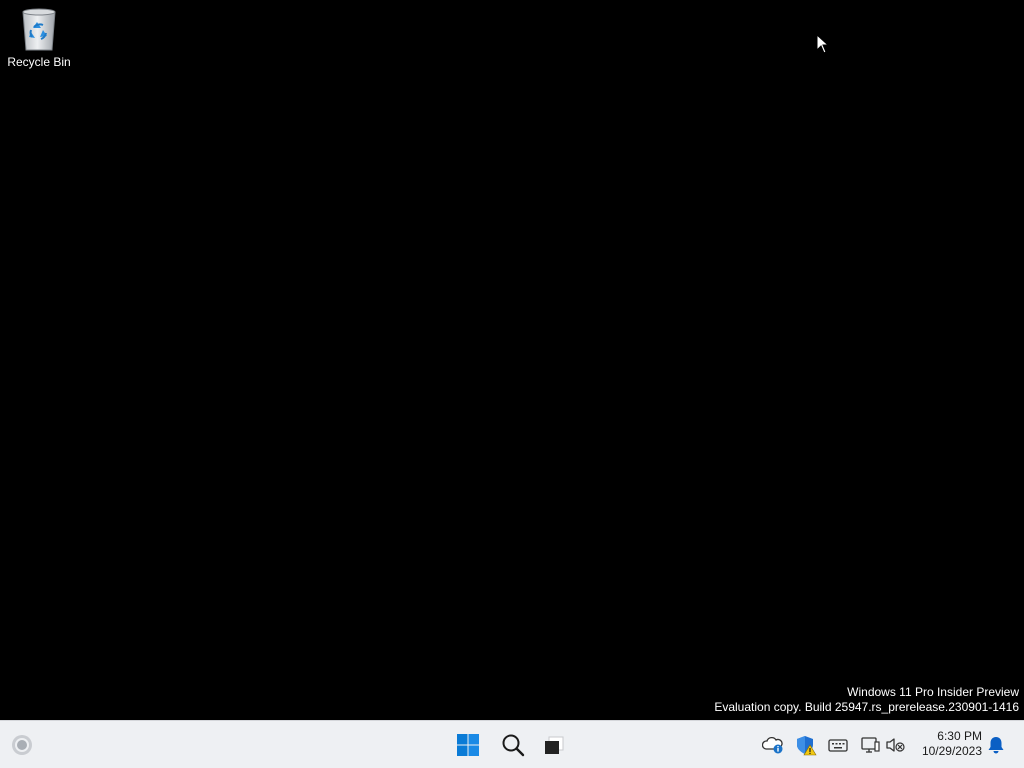 The image size is (1024, 768). What do you see at coordinates (39, 62) in the screenshot?
I see `recycle-bin-label: Recycle Bin` at bounding box center [39, 62].